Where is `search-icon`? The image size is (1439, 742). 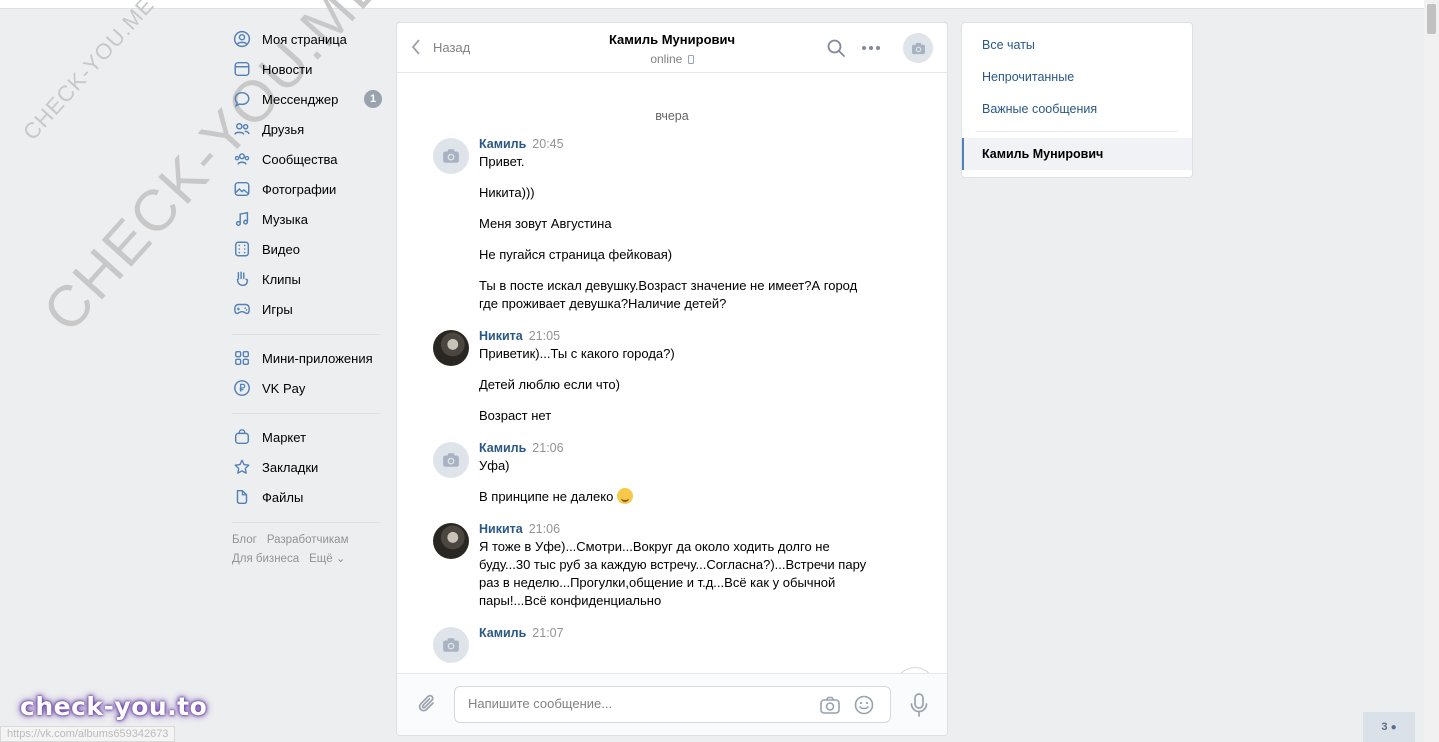 search-icon is located at coordinates (836, 48).